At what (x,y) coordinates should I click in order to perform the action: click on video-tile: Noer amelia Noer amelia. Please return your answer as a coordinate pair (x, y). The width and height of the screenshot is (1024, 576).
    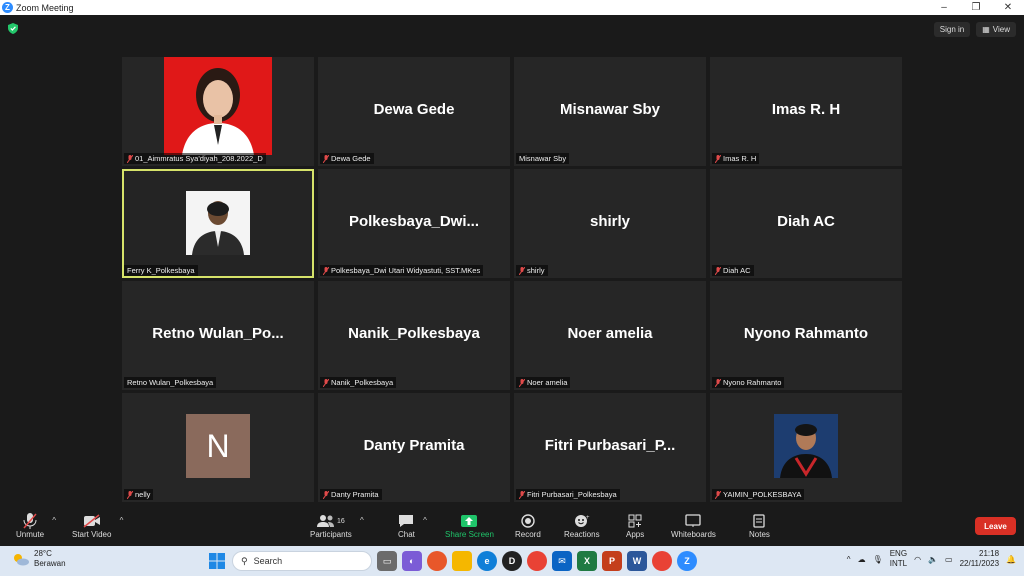
    Looking at the image, I should click on (610, 335).